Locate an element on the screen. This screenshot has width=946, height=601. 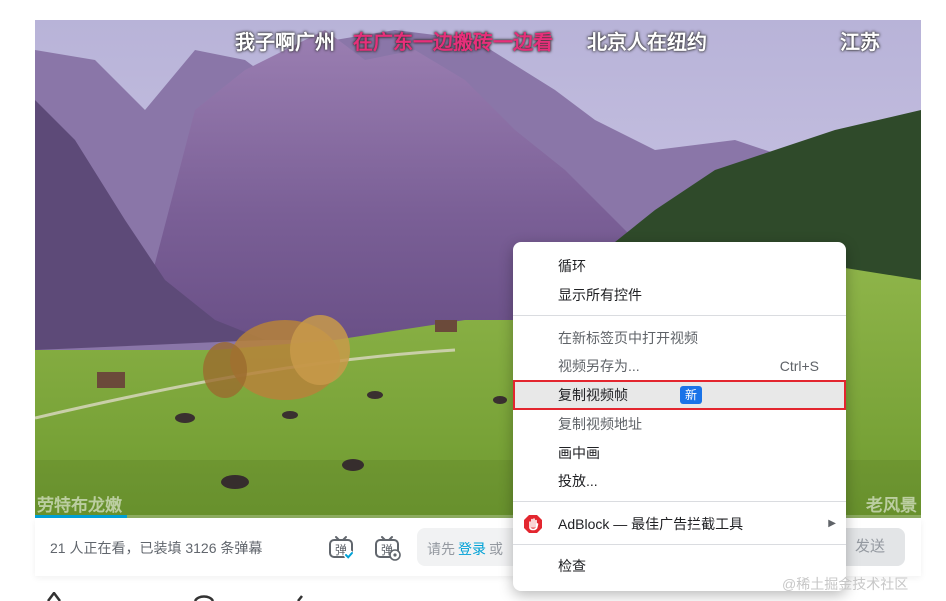
new-badge: 新 is located at coordinates (691, 395).